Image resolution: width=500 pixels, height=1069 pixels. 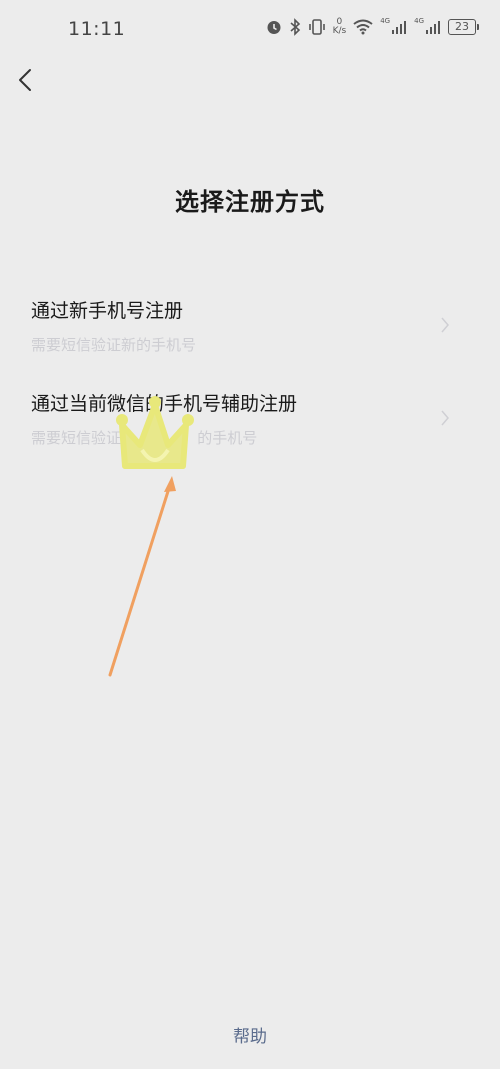 I want to click on annotation-overlay, so click(x=151, y=536).